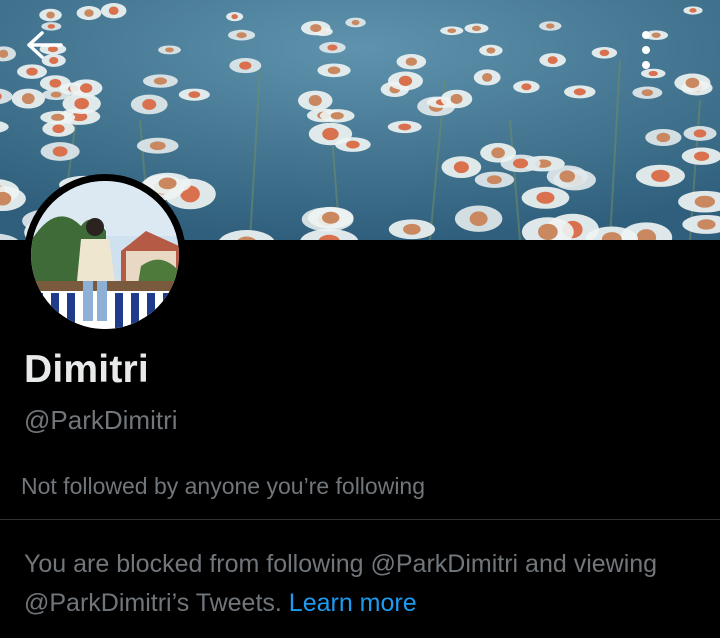 This screenshot has height=638, width=720. Describe the element at coordinates (223, 486) in the screenshot. I see `followers-you-know-note: Not followed by anyone you’re following` at that location.